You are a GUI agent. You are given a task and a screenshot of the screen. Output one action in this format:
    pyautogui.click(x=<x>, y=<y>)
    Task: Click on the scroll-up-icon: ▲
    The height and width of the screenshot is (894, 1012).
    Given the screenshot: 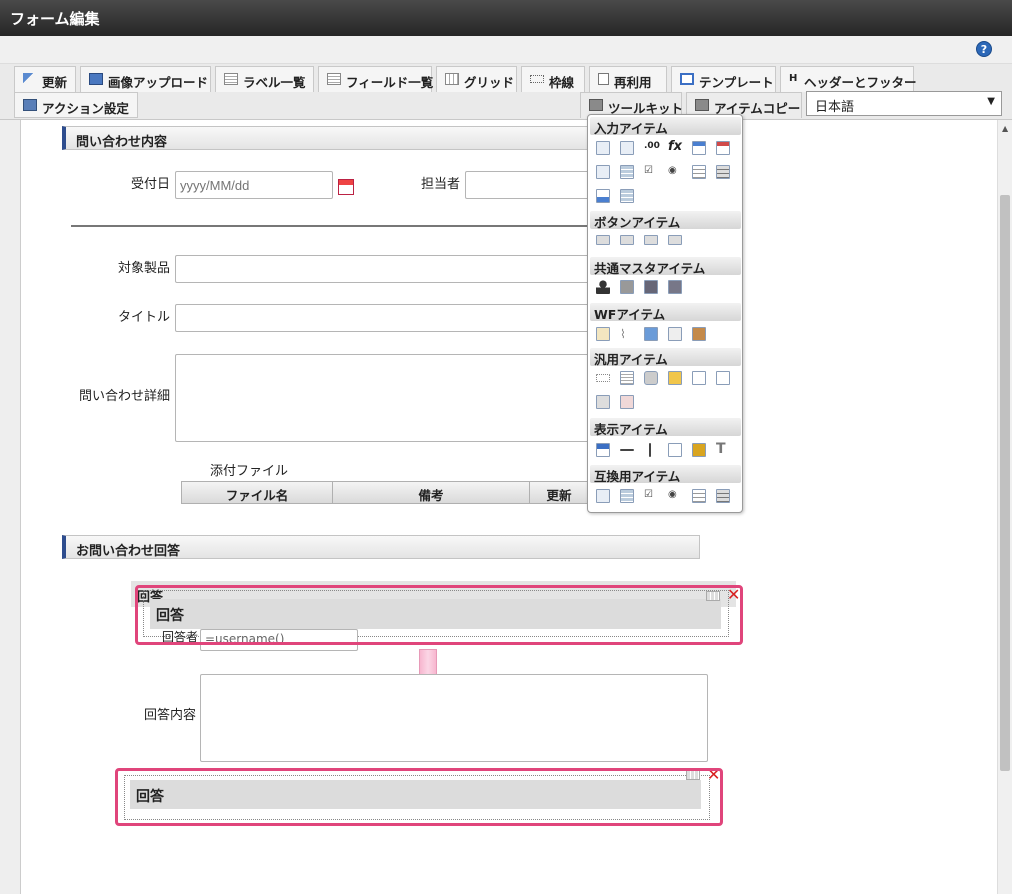 What is the action you would take?
    pyautogui.click(x=1005, y=128)
    